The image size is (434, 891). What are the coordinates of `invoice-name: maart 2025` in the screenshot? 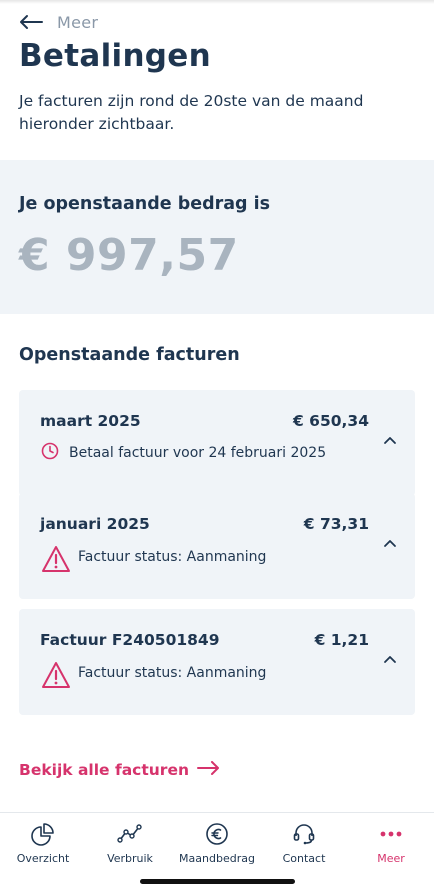 It's located at (90, 421).